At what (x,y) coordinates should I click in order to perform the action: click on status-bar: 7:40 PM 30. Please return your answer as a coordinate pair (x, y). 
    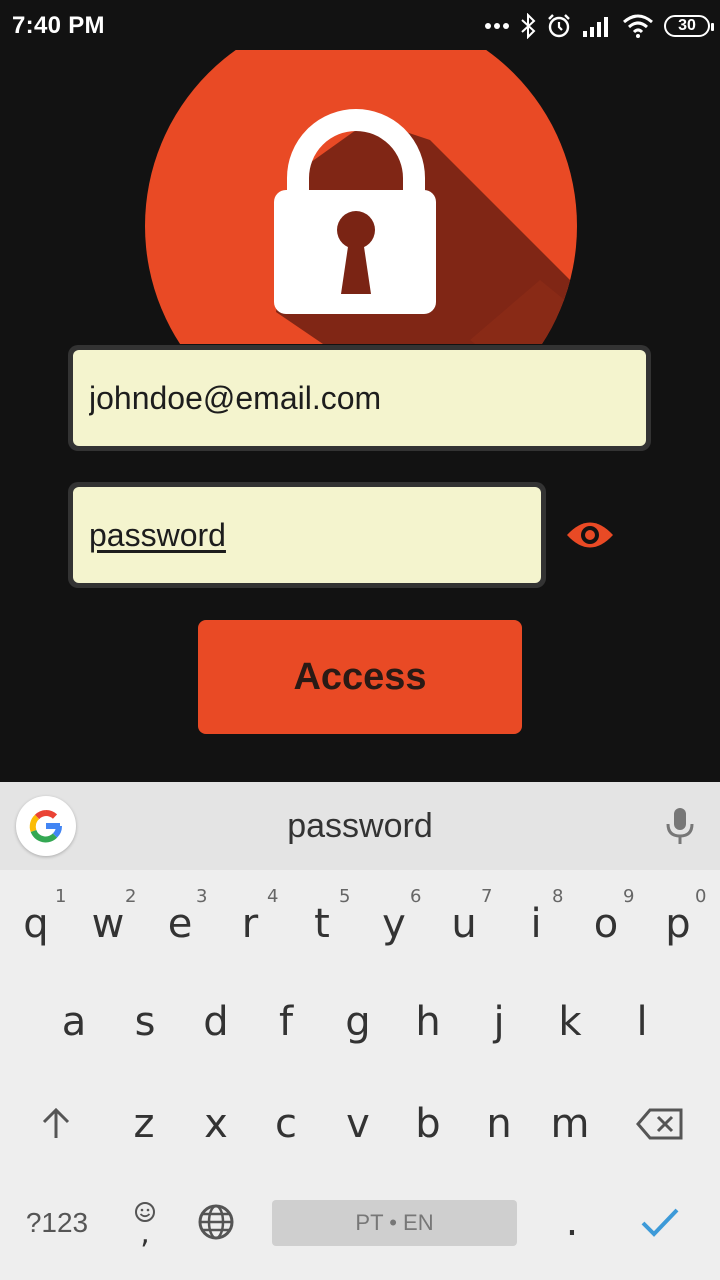
    Looking at the image, I should click on (360, 25).